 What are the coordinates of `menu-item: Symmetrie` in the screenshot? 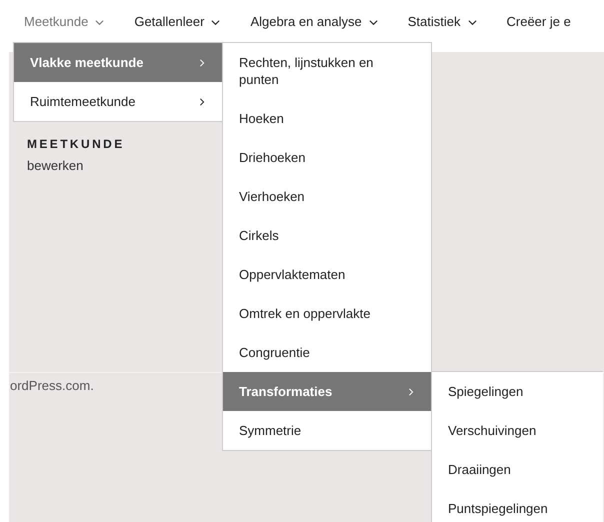 It's located at (327, 430).